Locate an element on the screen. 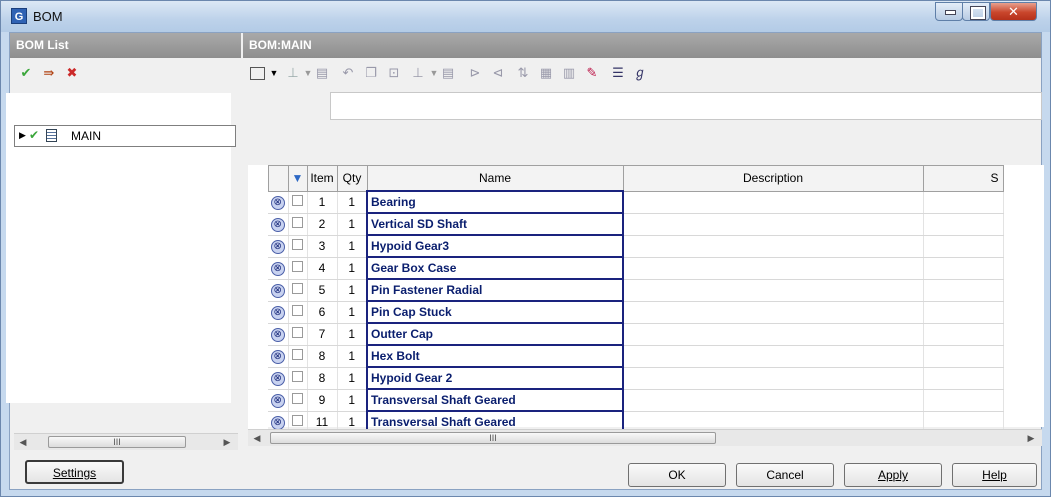  col-header-name: Name is located at coordinates (495, 178).